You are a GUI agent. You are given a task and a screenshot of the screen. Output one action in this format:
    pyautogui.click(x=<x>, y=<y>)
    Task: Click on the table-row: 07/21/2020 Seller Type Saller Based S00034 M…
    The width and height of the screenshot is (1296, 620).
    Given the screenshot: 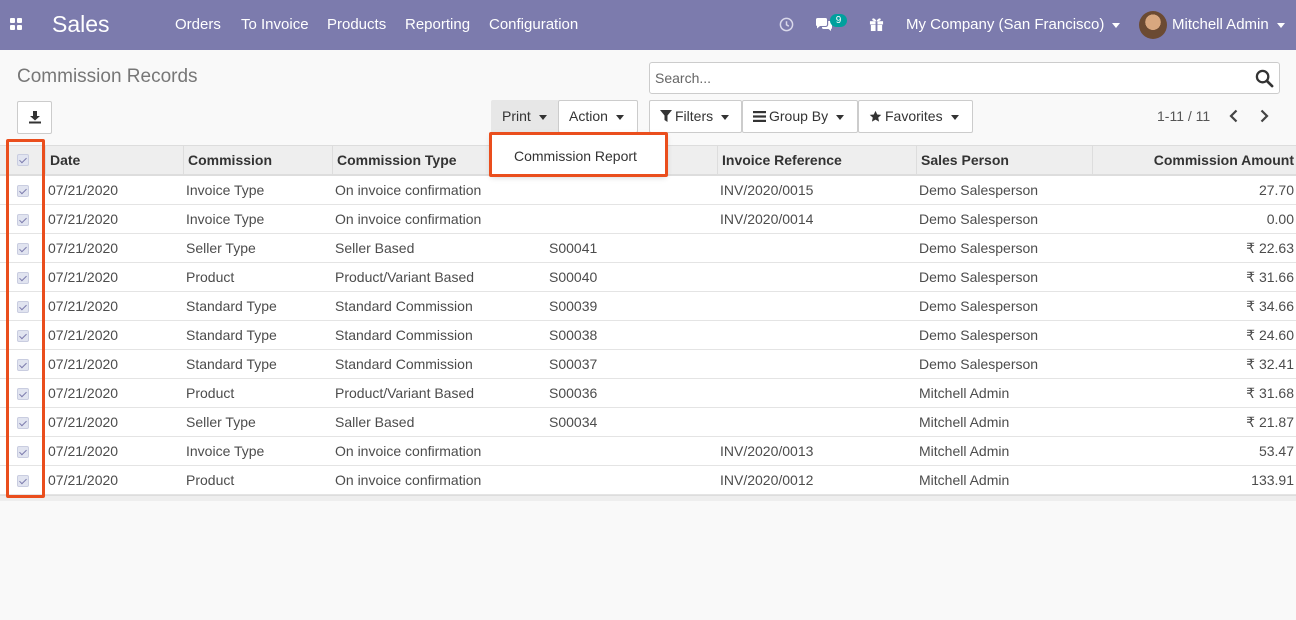 What is the action you would take?
    pyautogui.click(x=648, y=422)
    